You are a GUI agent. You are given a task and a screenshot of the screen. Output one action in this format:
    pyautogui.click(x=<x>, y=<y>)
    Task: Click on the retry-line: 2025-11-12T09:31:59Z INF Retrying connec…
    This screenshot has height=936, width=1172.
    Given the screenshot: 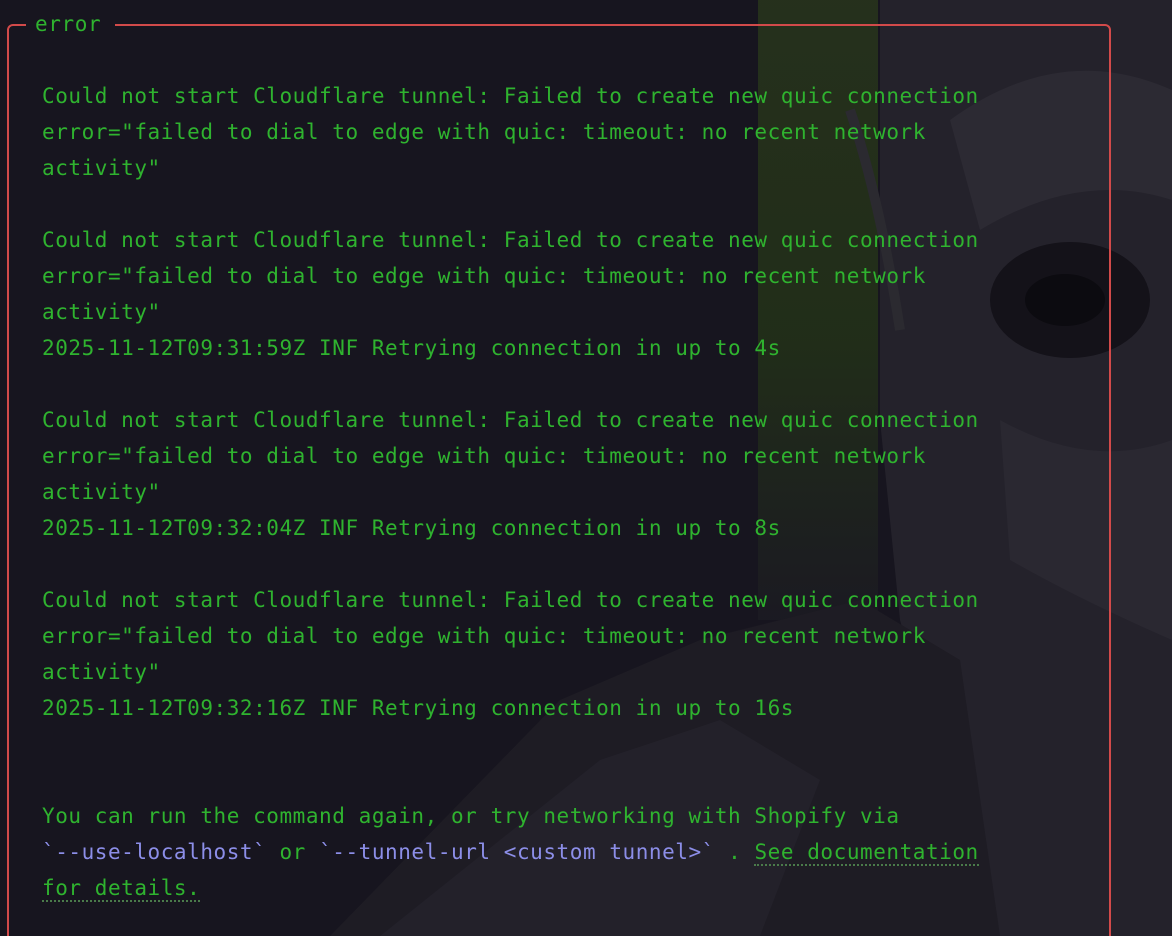 What is the action you would take?
    pyautogui.click(x=411, y=348)
    